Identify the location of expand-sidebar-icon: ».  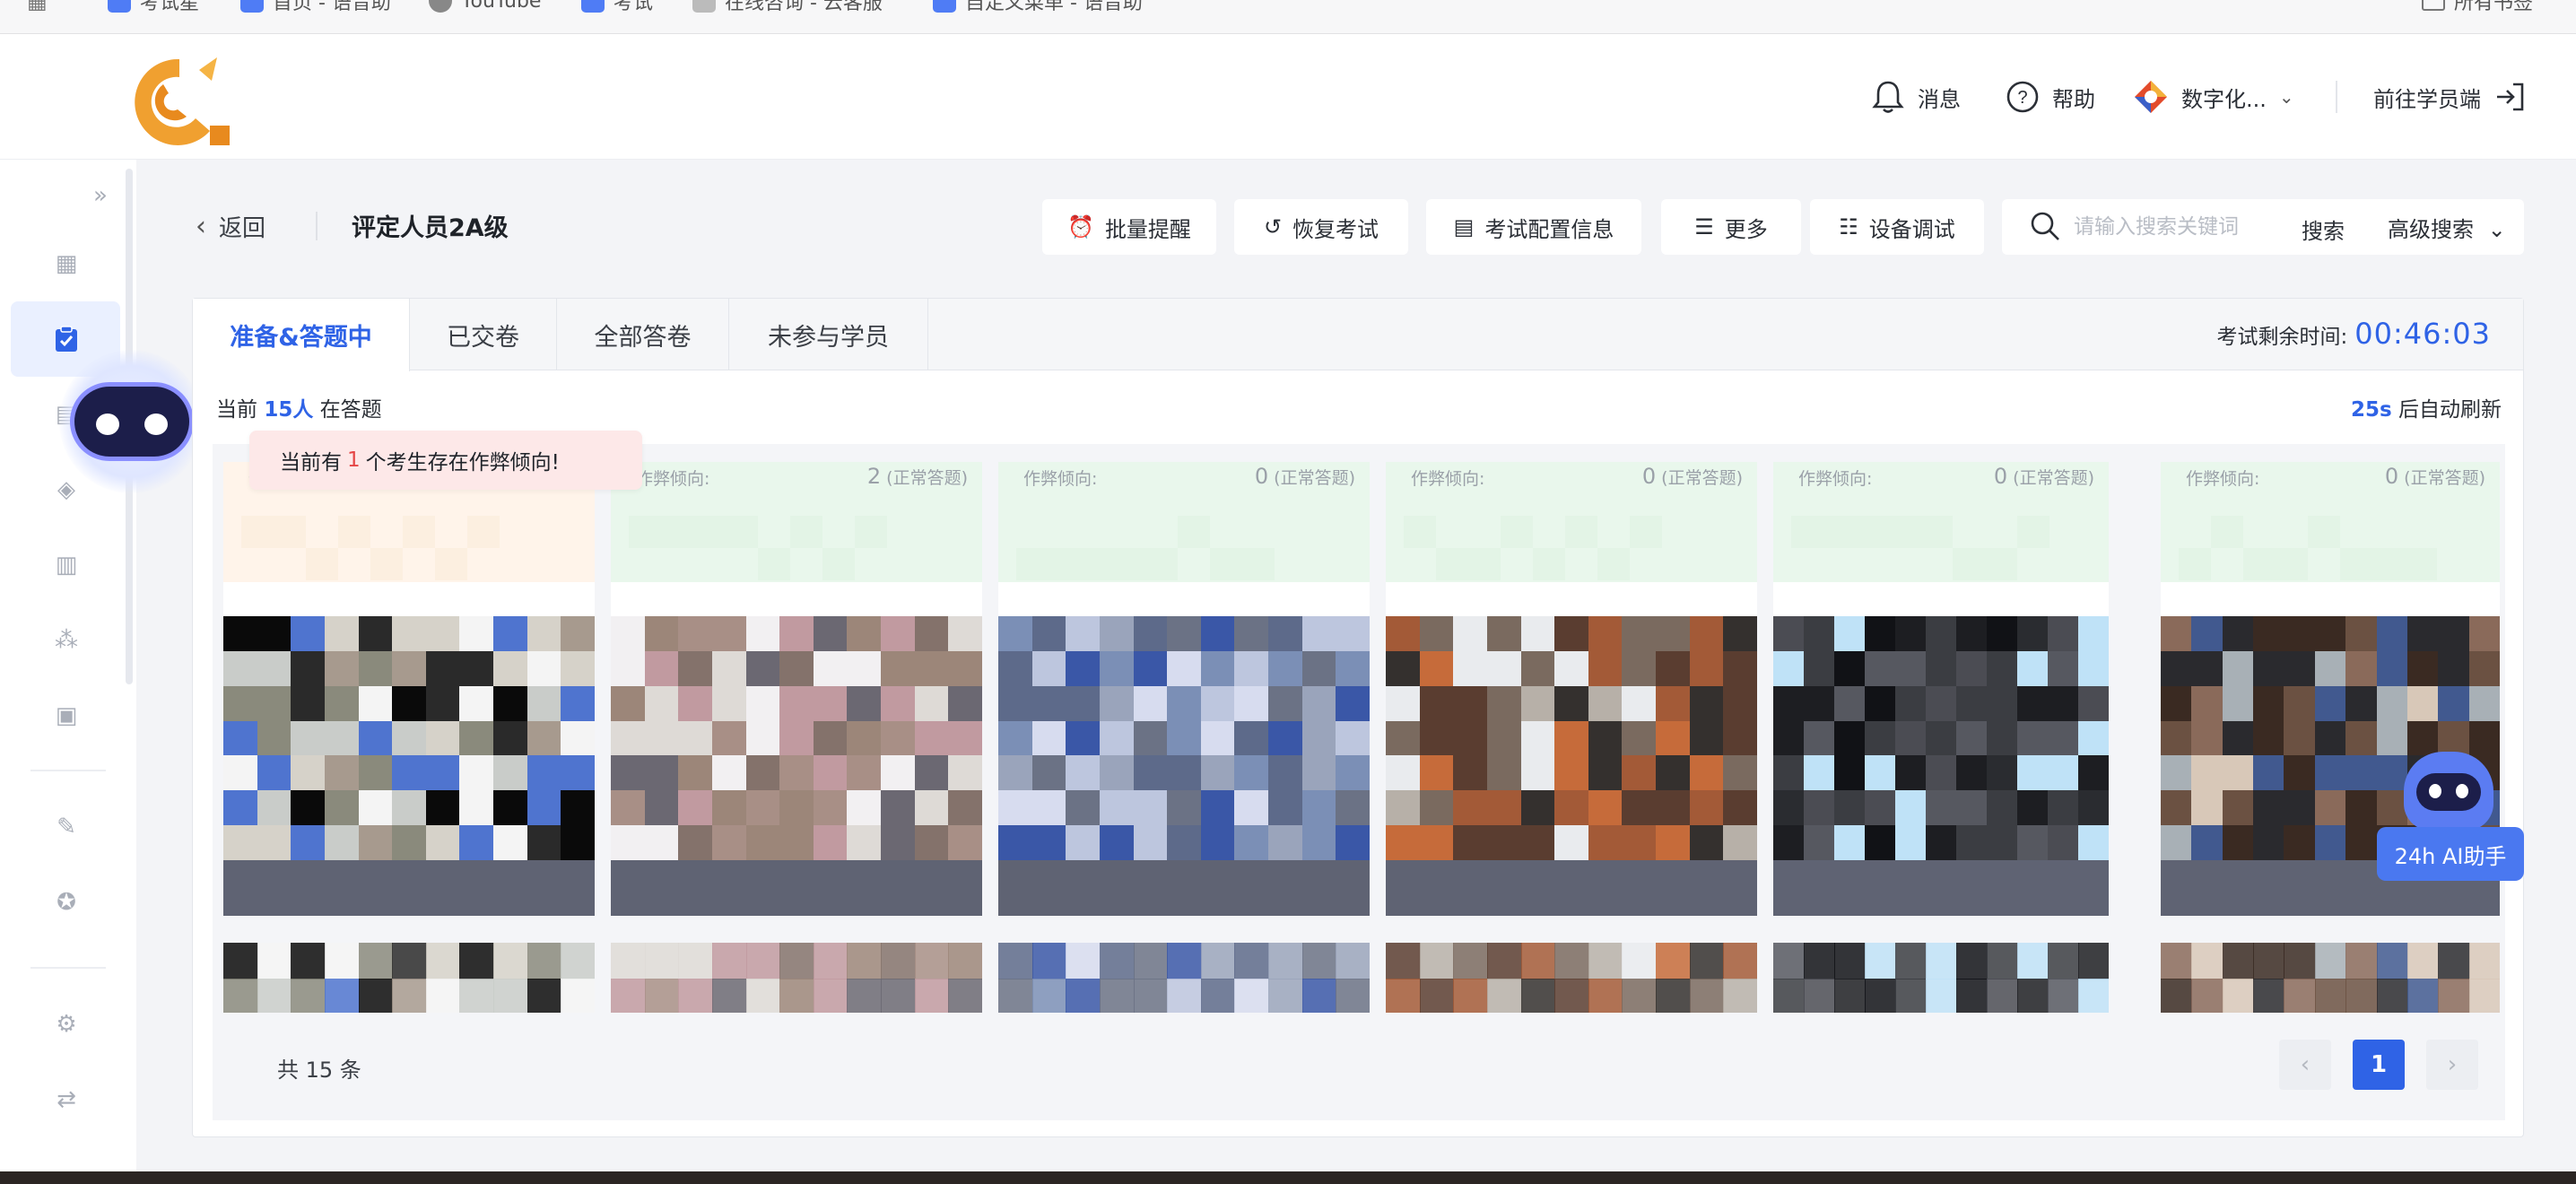
(100, 195).